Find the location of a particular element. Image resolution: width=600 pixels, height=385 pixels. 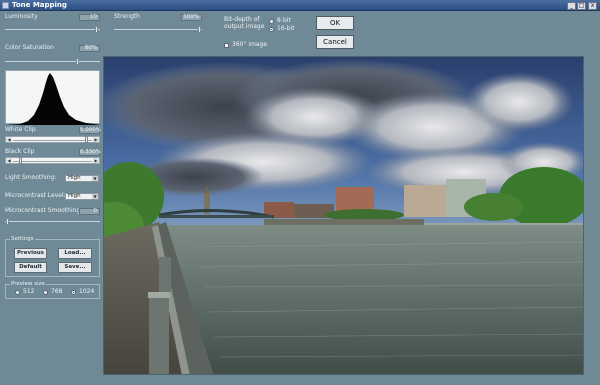

minimize-button: _ is located at coordinates (571, 6).